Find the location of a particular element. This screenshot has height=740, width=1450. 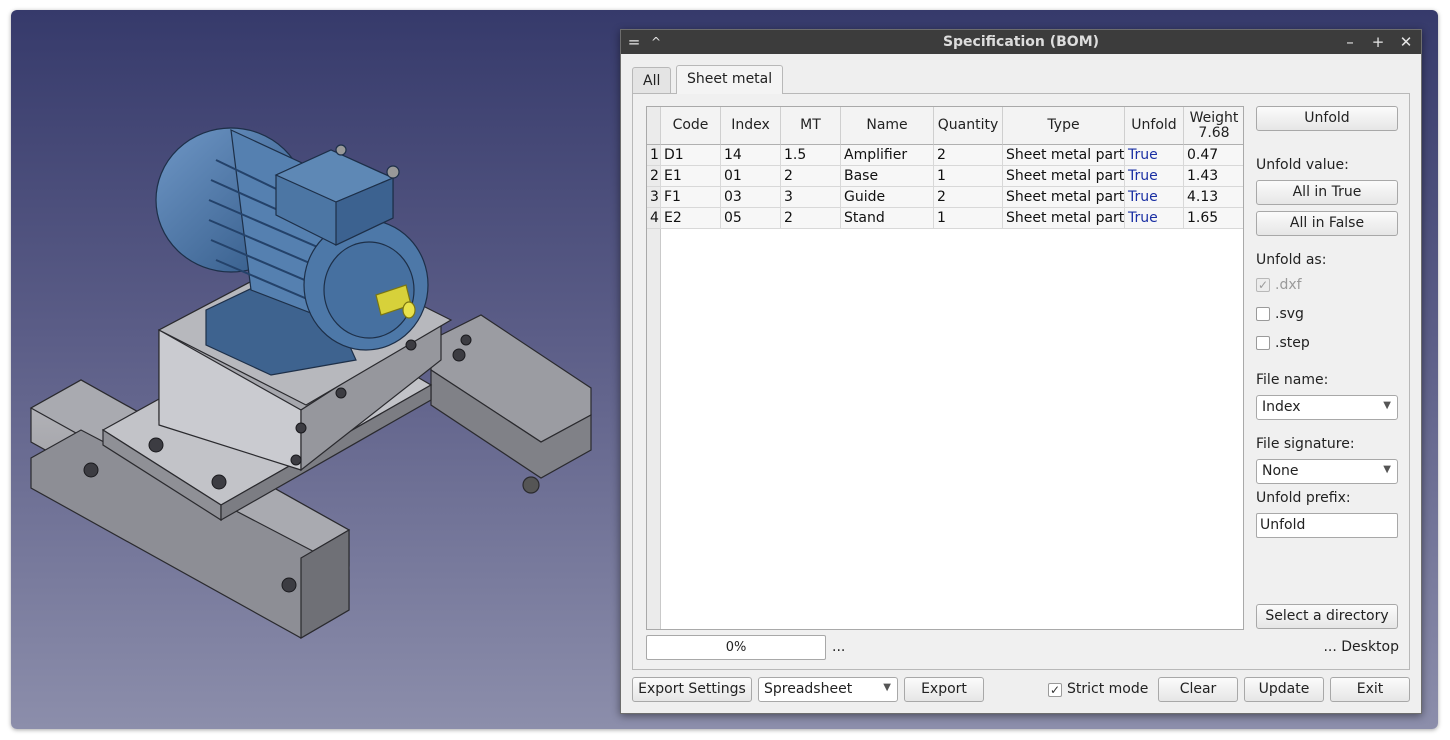

unfold-prefix-label: Unfold prefix: is located at coordinates (1303, 498).